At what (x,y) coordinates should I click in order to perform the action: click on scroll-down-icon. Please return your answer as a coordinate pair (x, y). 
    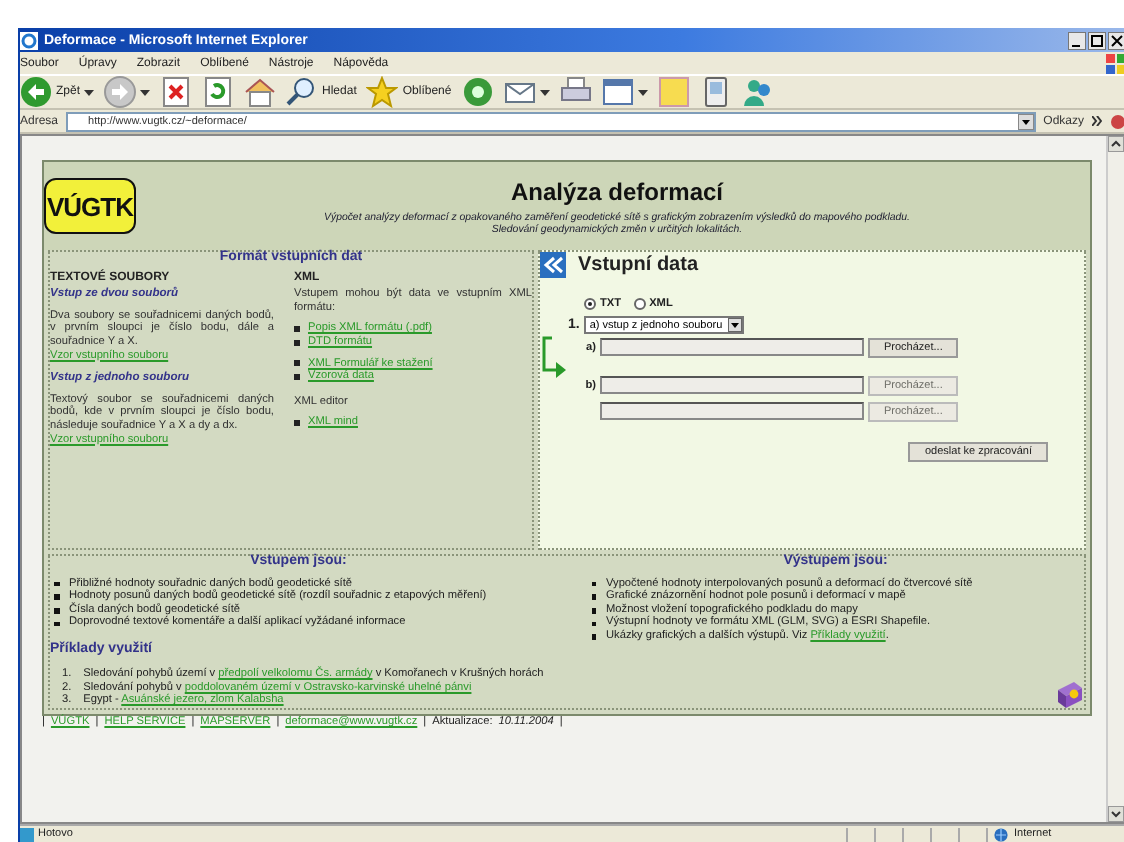
    Looking at the image, I should click on (1116, 814).